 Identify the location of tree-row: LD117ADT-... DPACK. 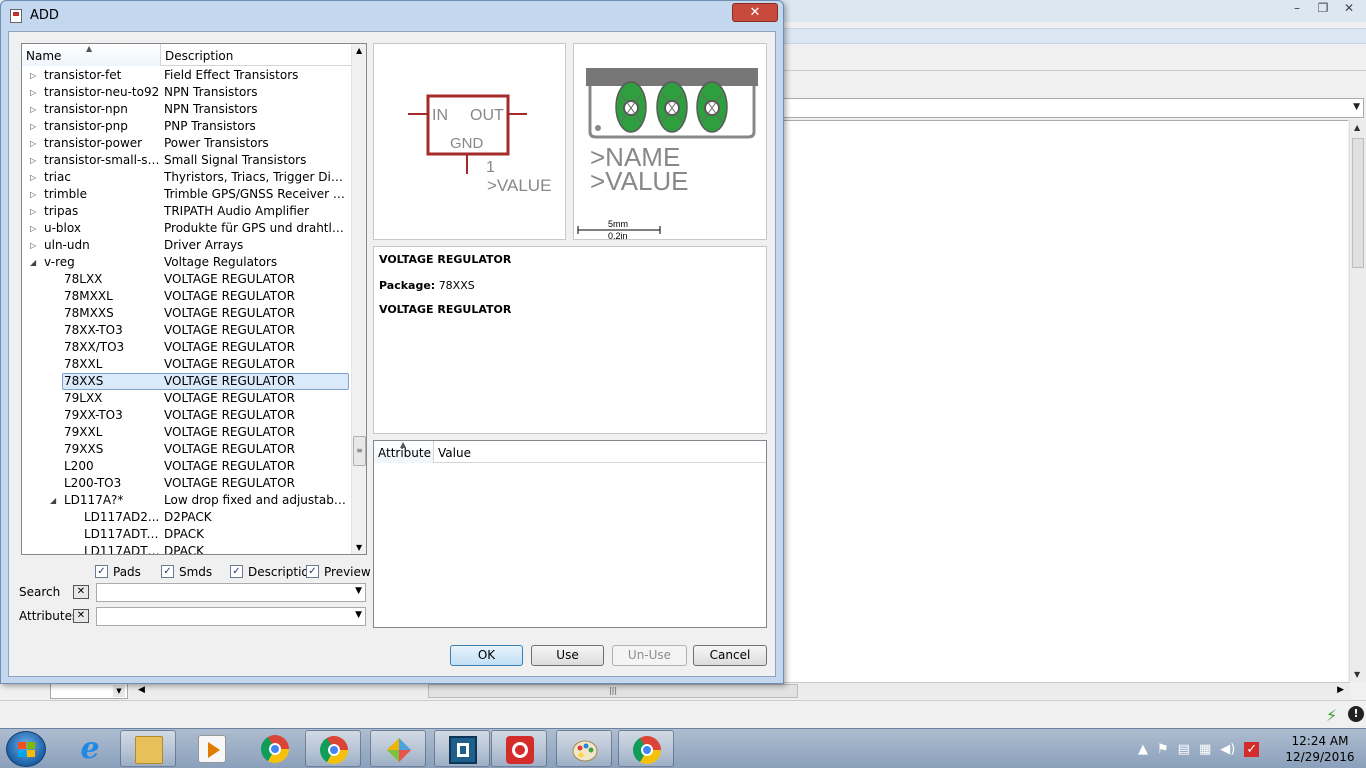
(186, 534).